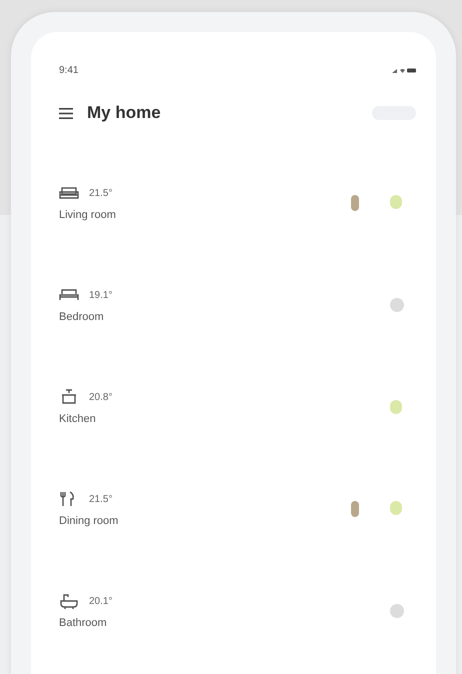  What do you see at coordinates (404, 70) in the screenshot?
I see `status-icons` at bounding box center [404, 70].